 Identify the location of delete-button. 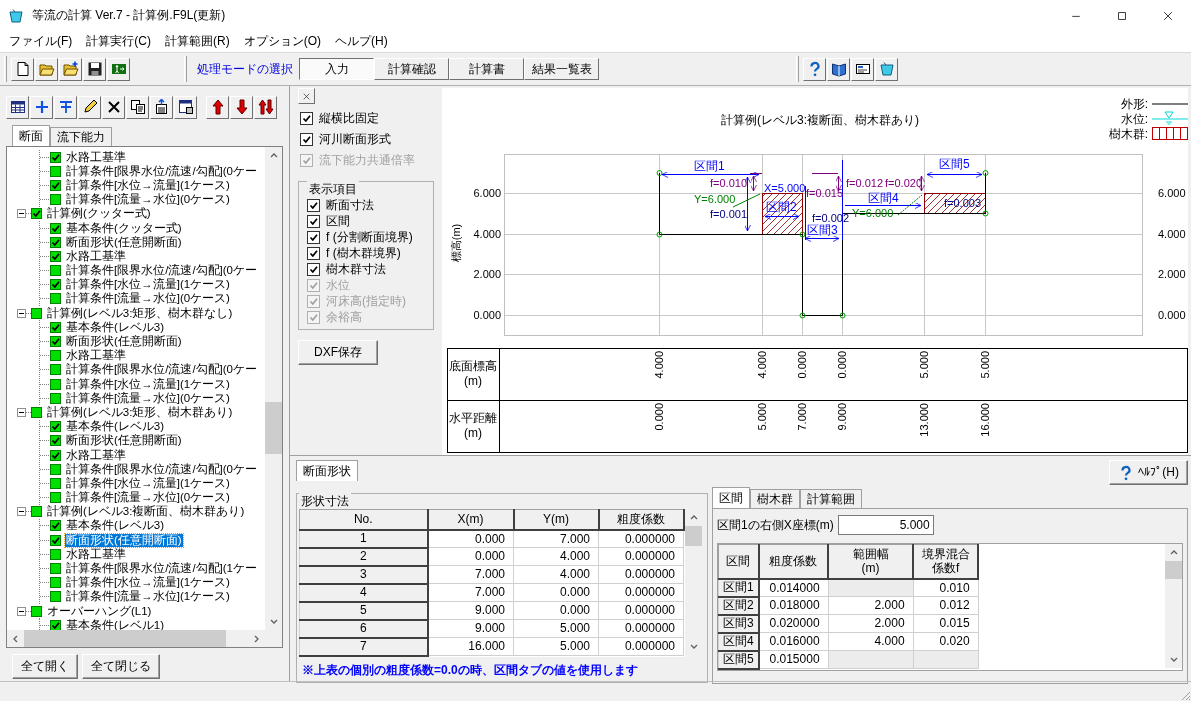
(113, 107).